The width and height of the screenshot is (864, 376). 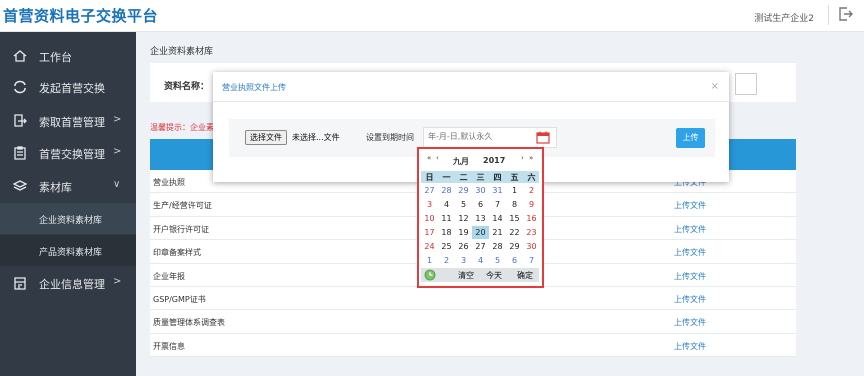 I want to click on exchange-icon, so click(x=20, y=87).